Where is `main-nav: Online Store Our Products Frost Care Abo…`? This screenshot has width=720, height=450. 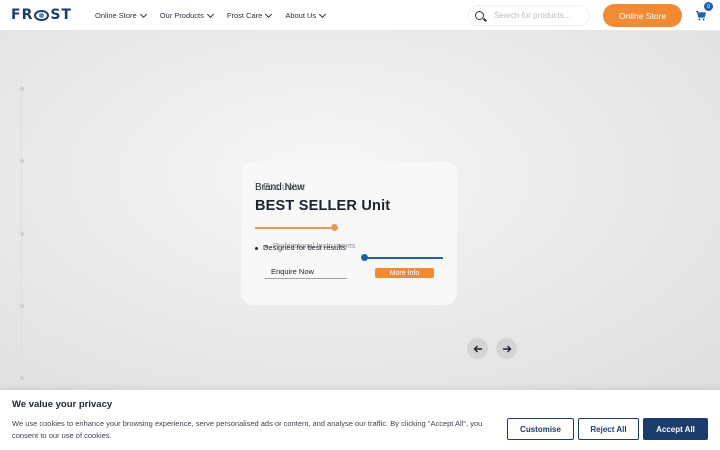 main-nav: Online Store Our Products Frost Care Abo… is located at coordinates (217, 15).